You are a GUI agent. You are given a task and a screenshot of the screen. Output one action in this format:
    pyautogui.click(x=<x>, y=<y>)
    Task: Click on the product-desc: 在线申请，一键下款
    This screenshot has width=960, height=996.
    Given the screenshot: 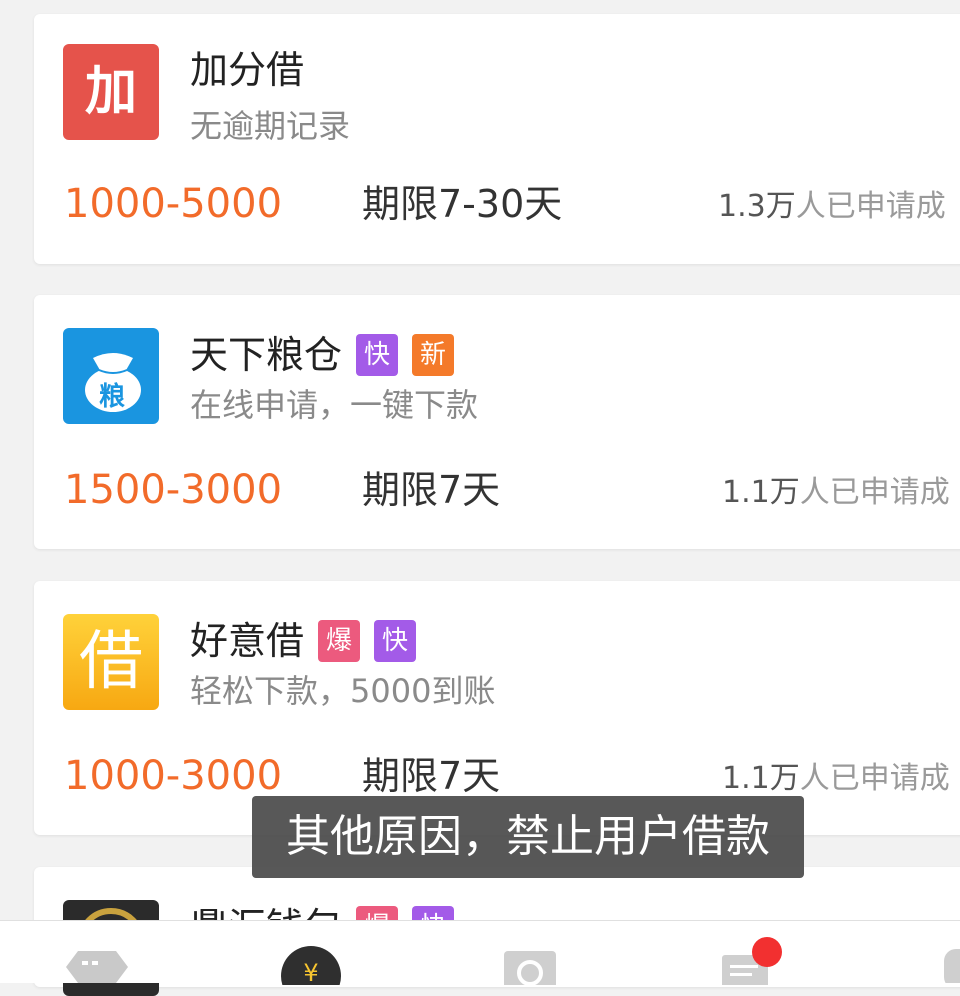 What is the action you would take?
    pyautogui.click(x=334, y=405)
    